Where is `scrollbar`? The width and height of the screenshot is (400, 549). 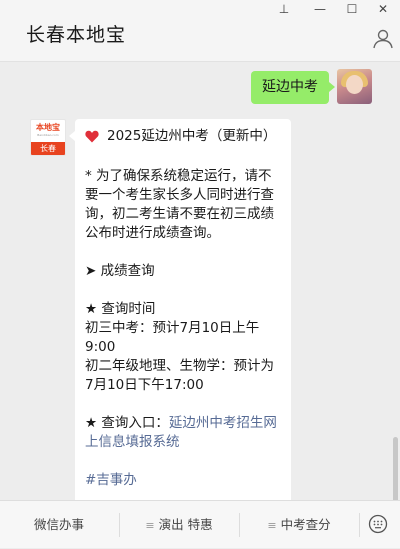
scrollbar is located at coordinates (395, 468).